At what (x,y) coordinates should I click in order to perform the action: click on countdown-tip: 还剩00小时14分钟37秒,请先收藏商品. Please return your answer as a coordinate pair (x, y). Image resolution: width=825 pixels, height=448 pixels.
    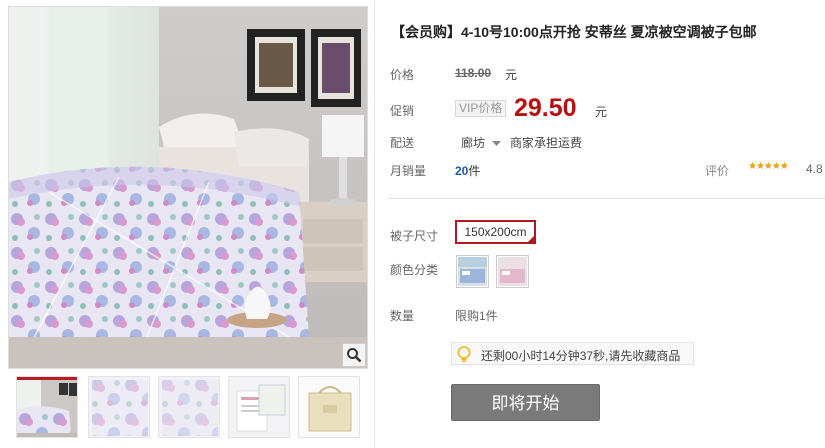
    Looking at the image, I should click on (572, 353).